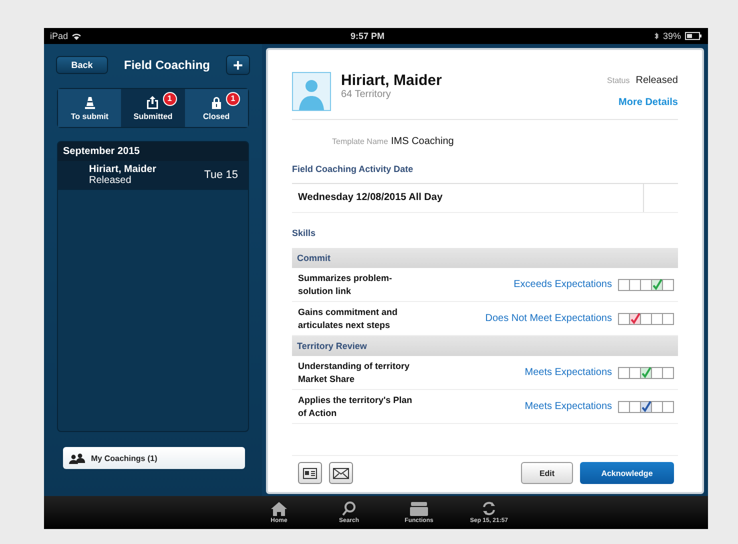 This screenshot has height=544, width=738. Describe the element at coordinates (514, 284) in the screenshot. I see `rating-label: Exceeds Expectations` at that location.